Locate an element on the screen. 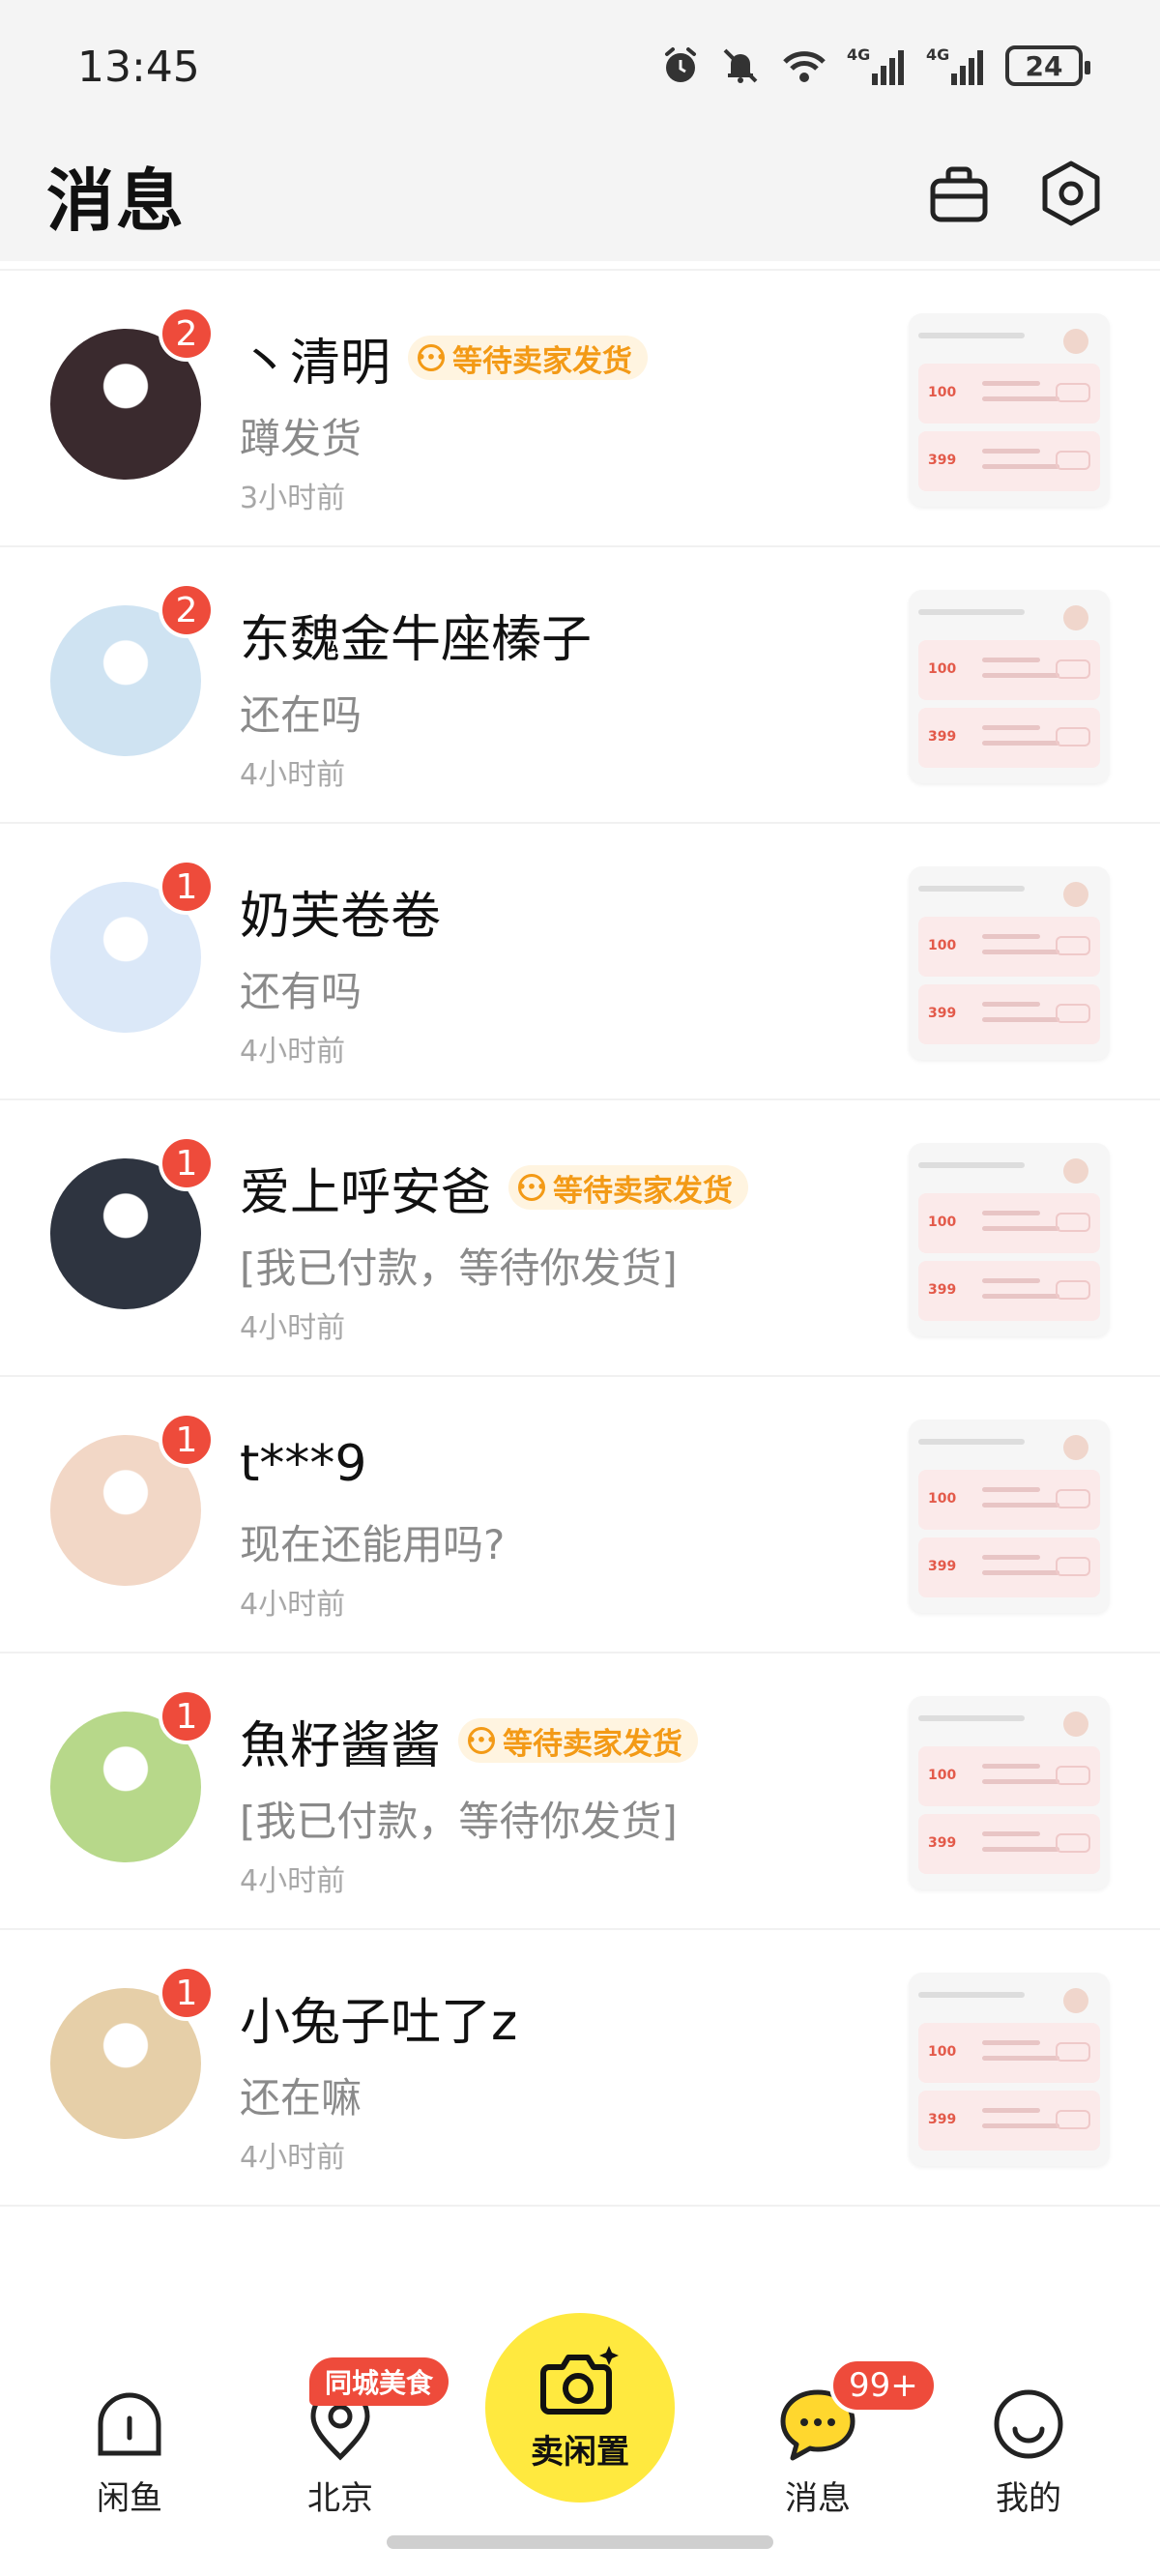 Image resolution: width=1160 pixels, height=2576 pixels. sell-button: 卖闲置 is located at coordinates (580, 2408).